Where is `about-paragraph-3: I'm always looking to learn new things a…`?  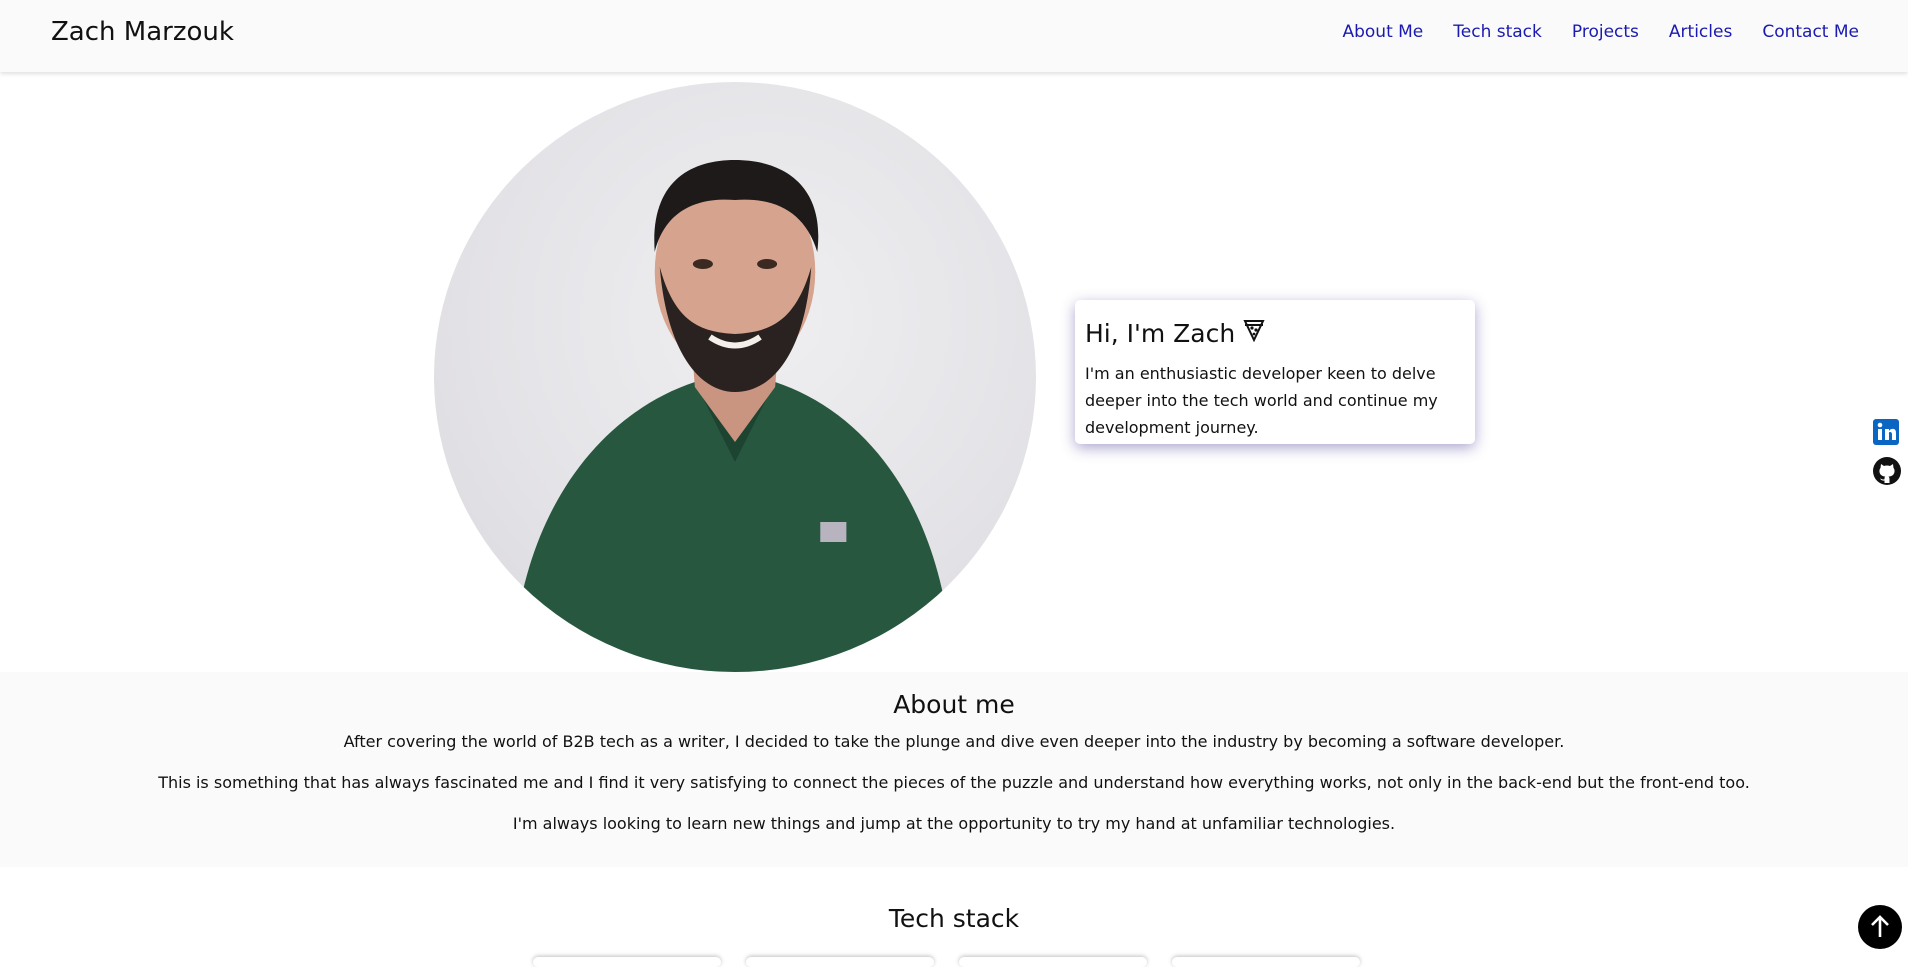 about-paragraph-3: I'm always looking to learn new things a… is located at coordinates (954, 823).